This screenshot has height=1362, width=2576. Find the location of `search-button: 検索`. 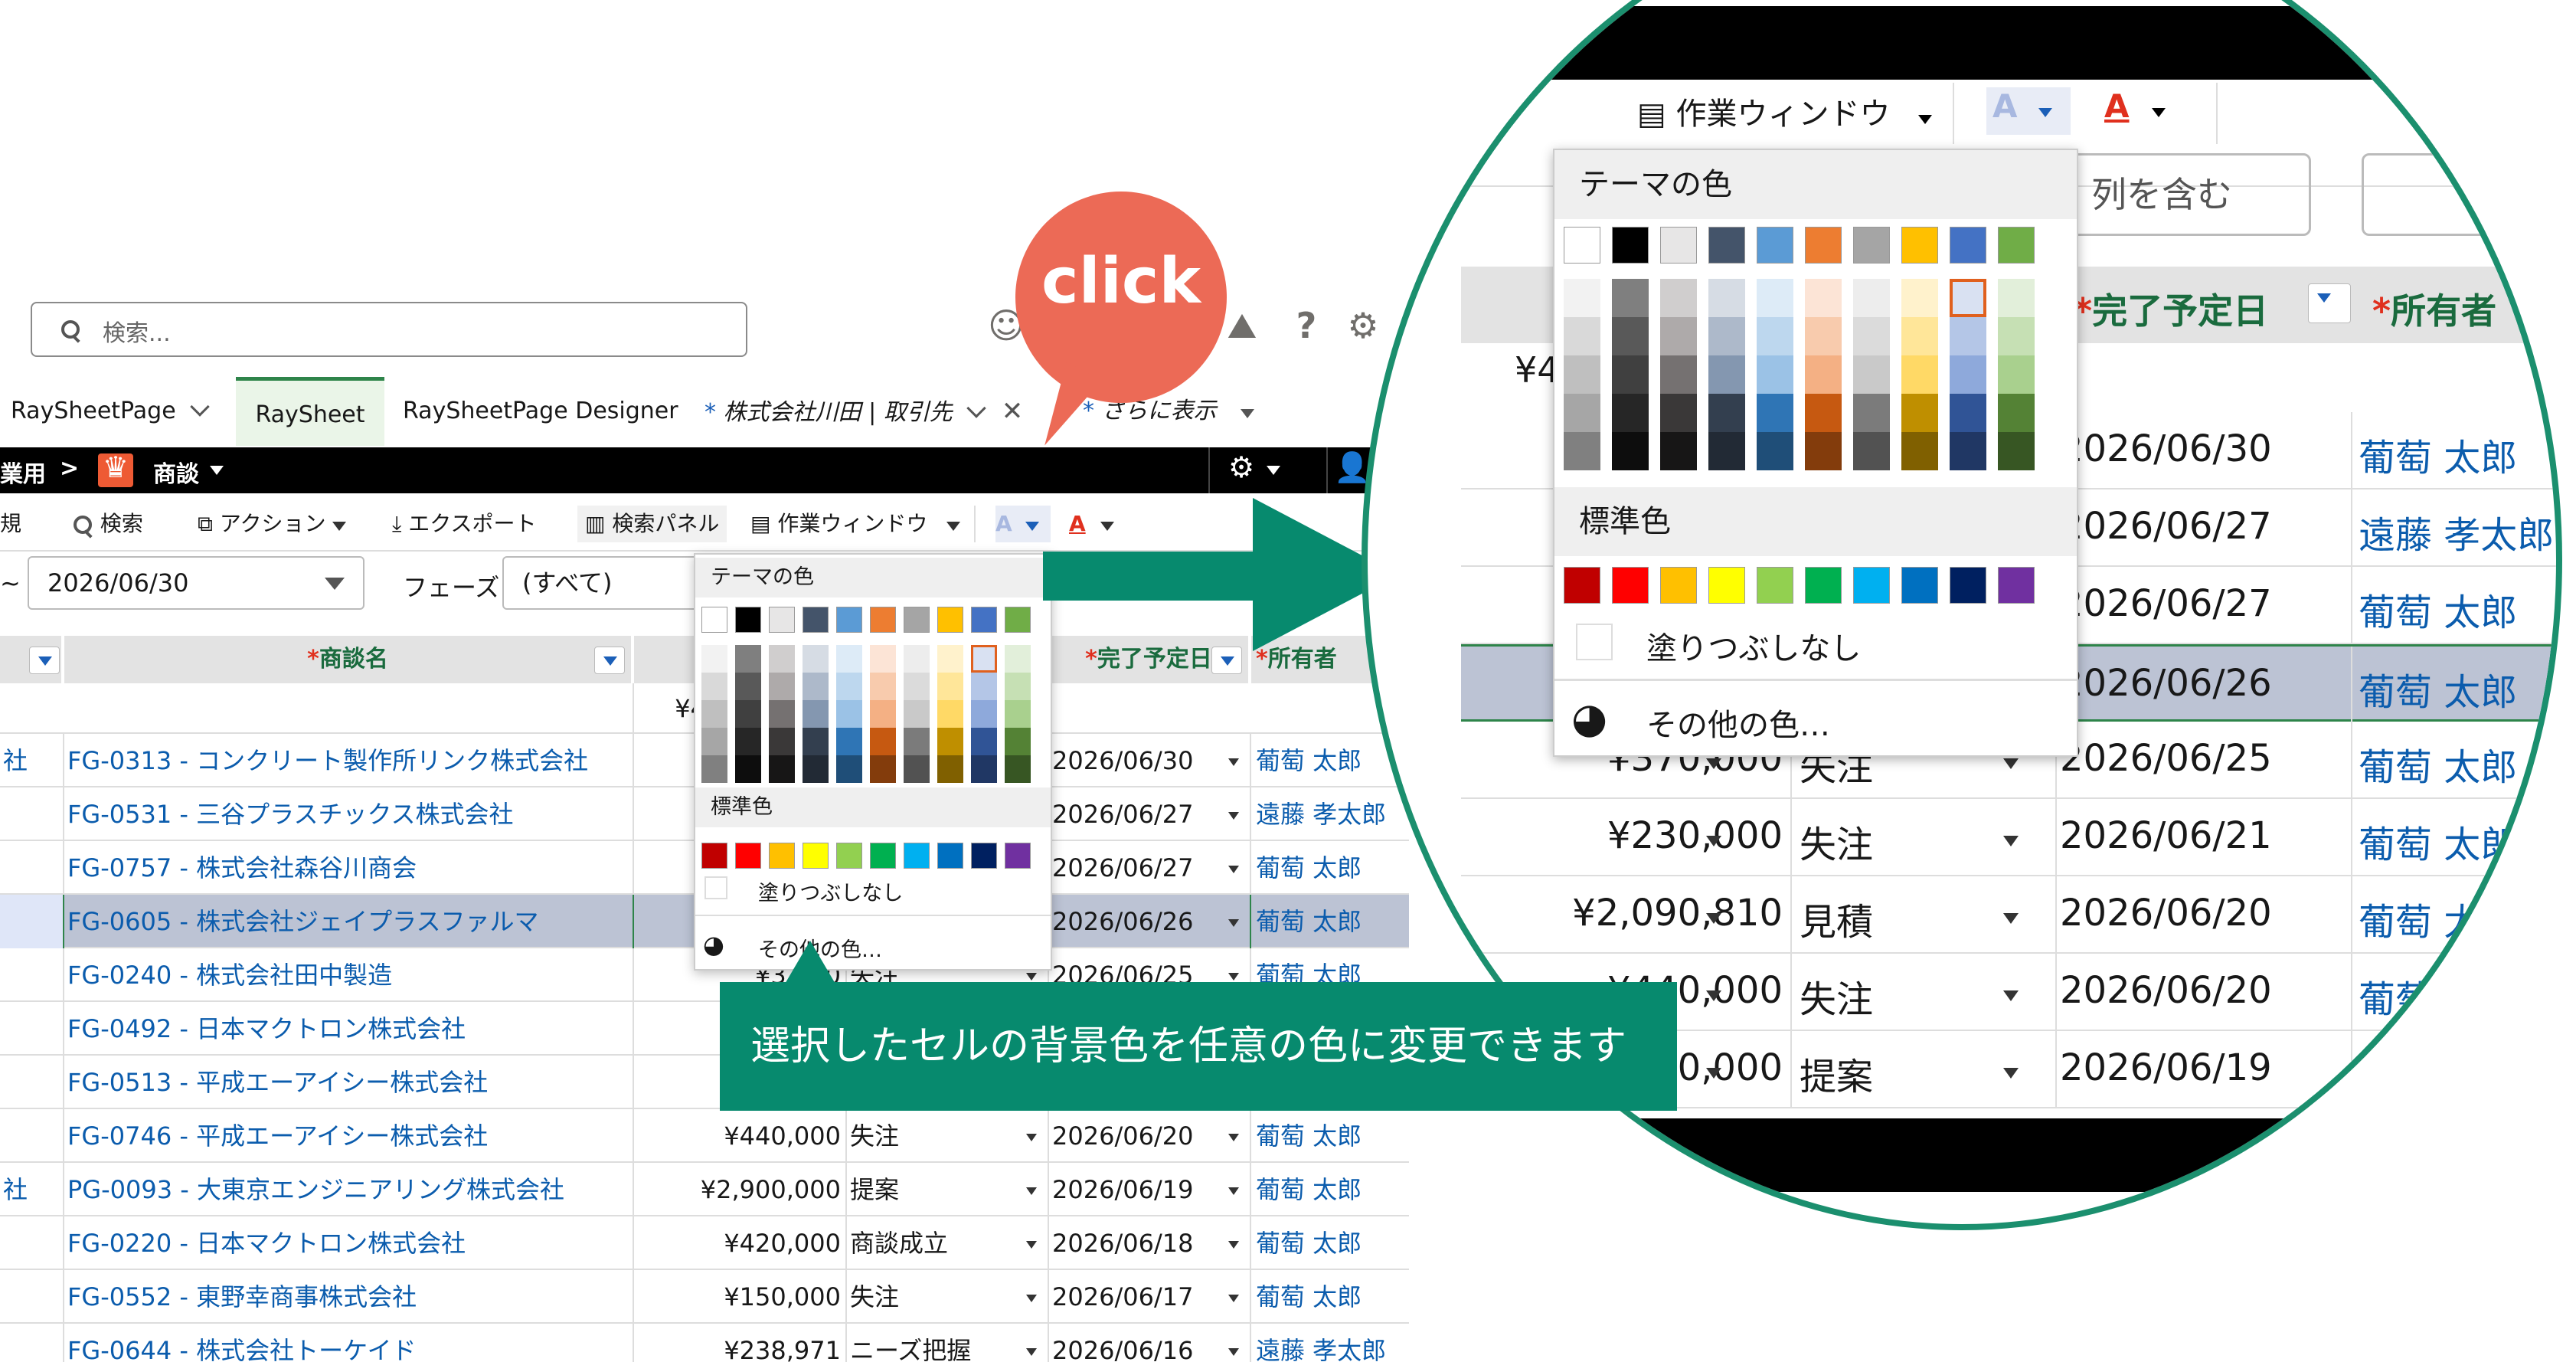

search-button: 検索 is located at coordinates (108, 524).